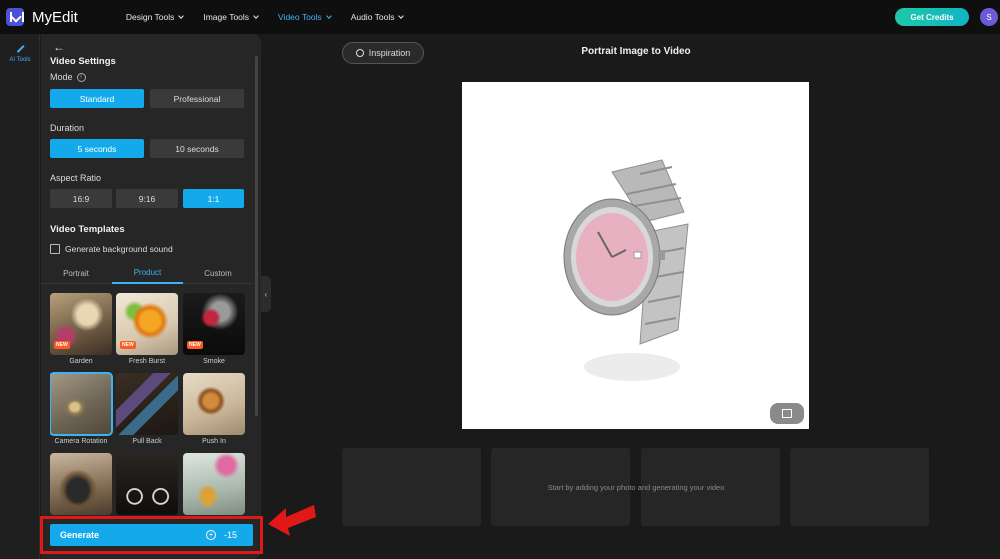  Describe the element at coordinates (221, 535) in the screenshot. I see `credit-cost: + -15` at that location.